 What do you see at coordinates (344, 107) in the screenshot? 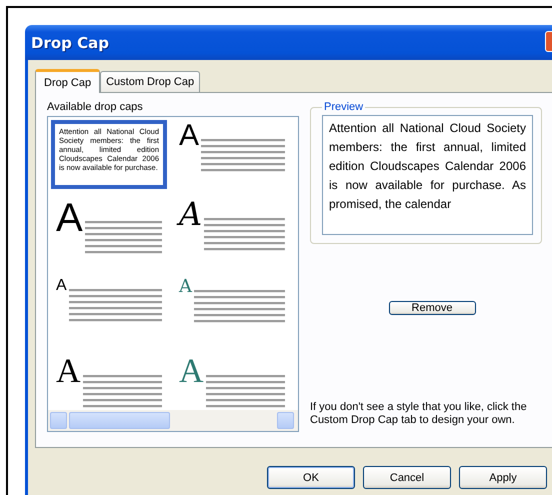
I see `preview-legend: Preview` at bounding box center [344, 107].